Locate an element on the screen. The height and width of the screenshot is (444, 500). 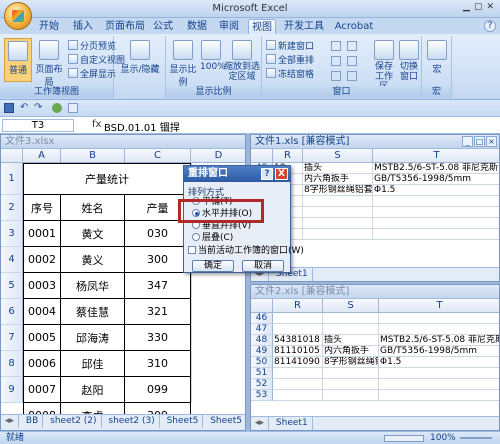
column-header: B is located at coordinates (93, 156).